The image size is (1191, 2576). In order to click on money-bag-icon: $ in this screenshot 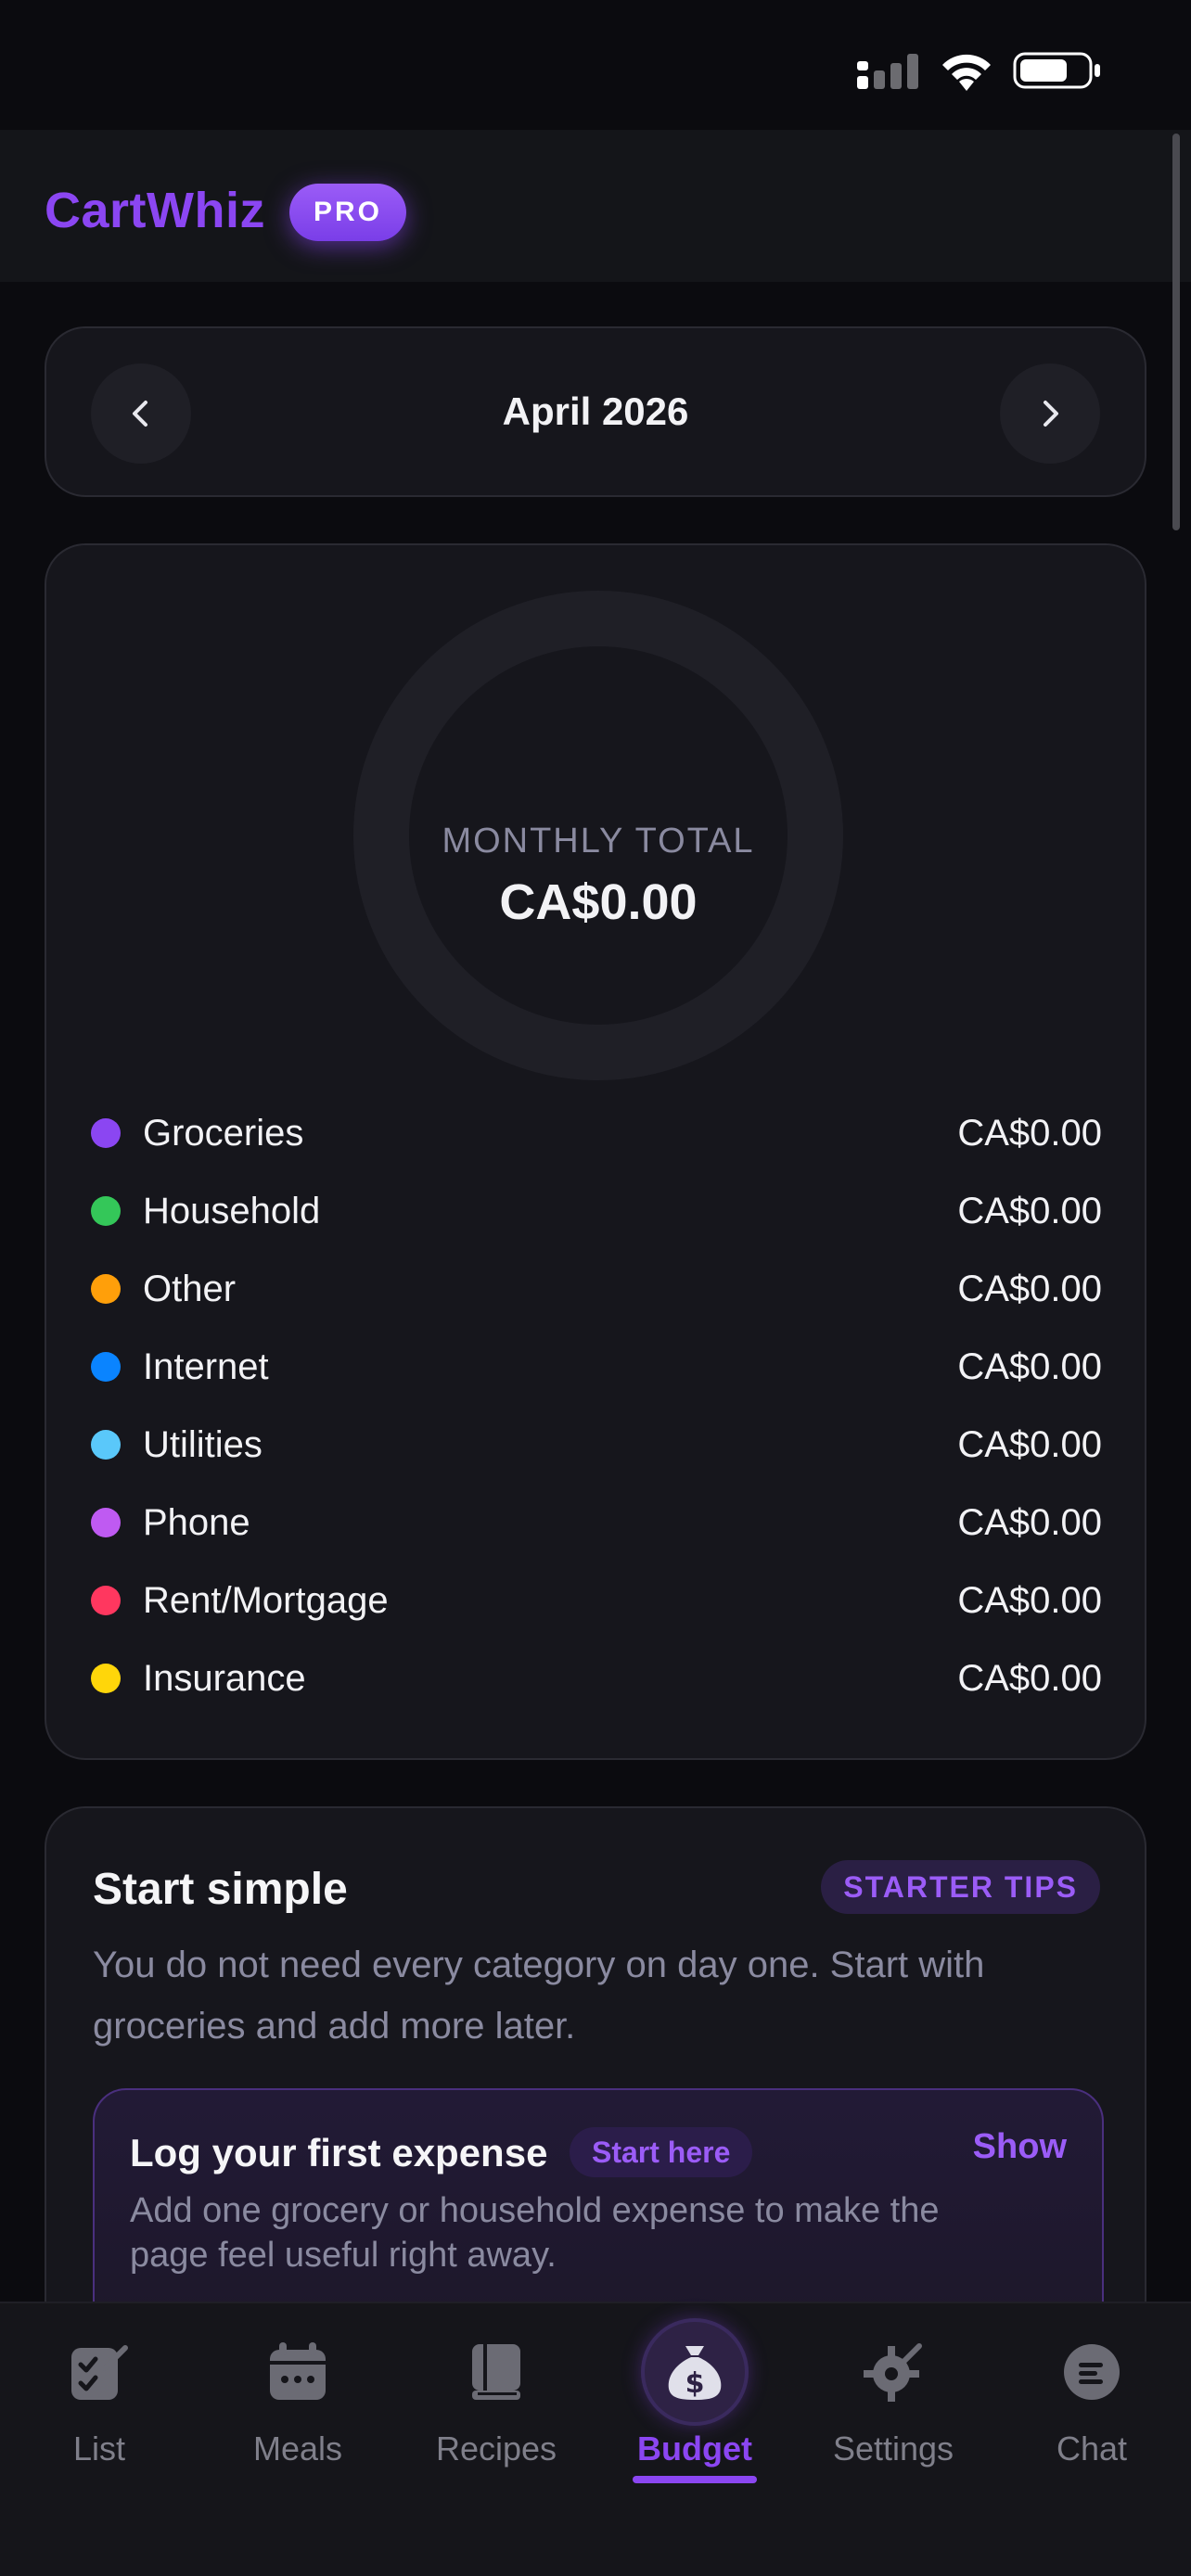, I will do `click(695, 2373)`.